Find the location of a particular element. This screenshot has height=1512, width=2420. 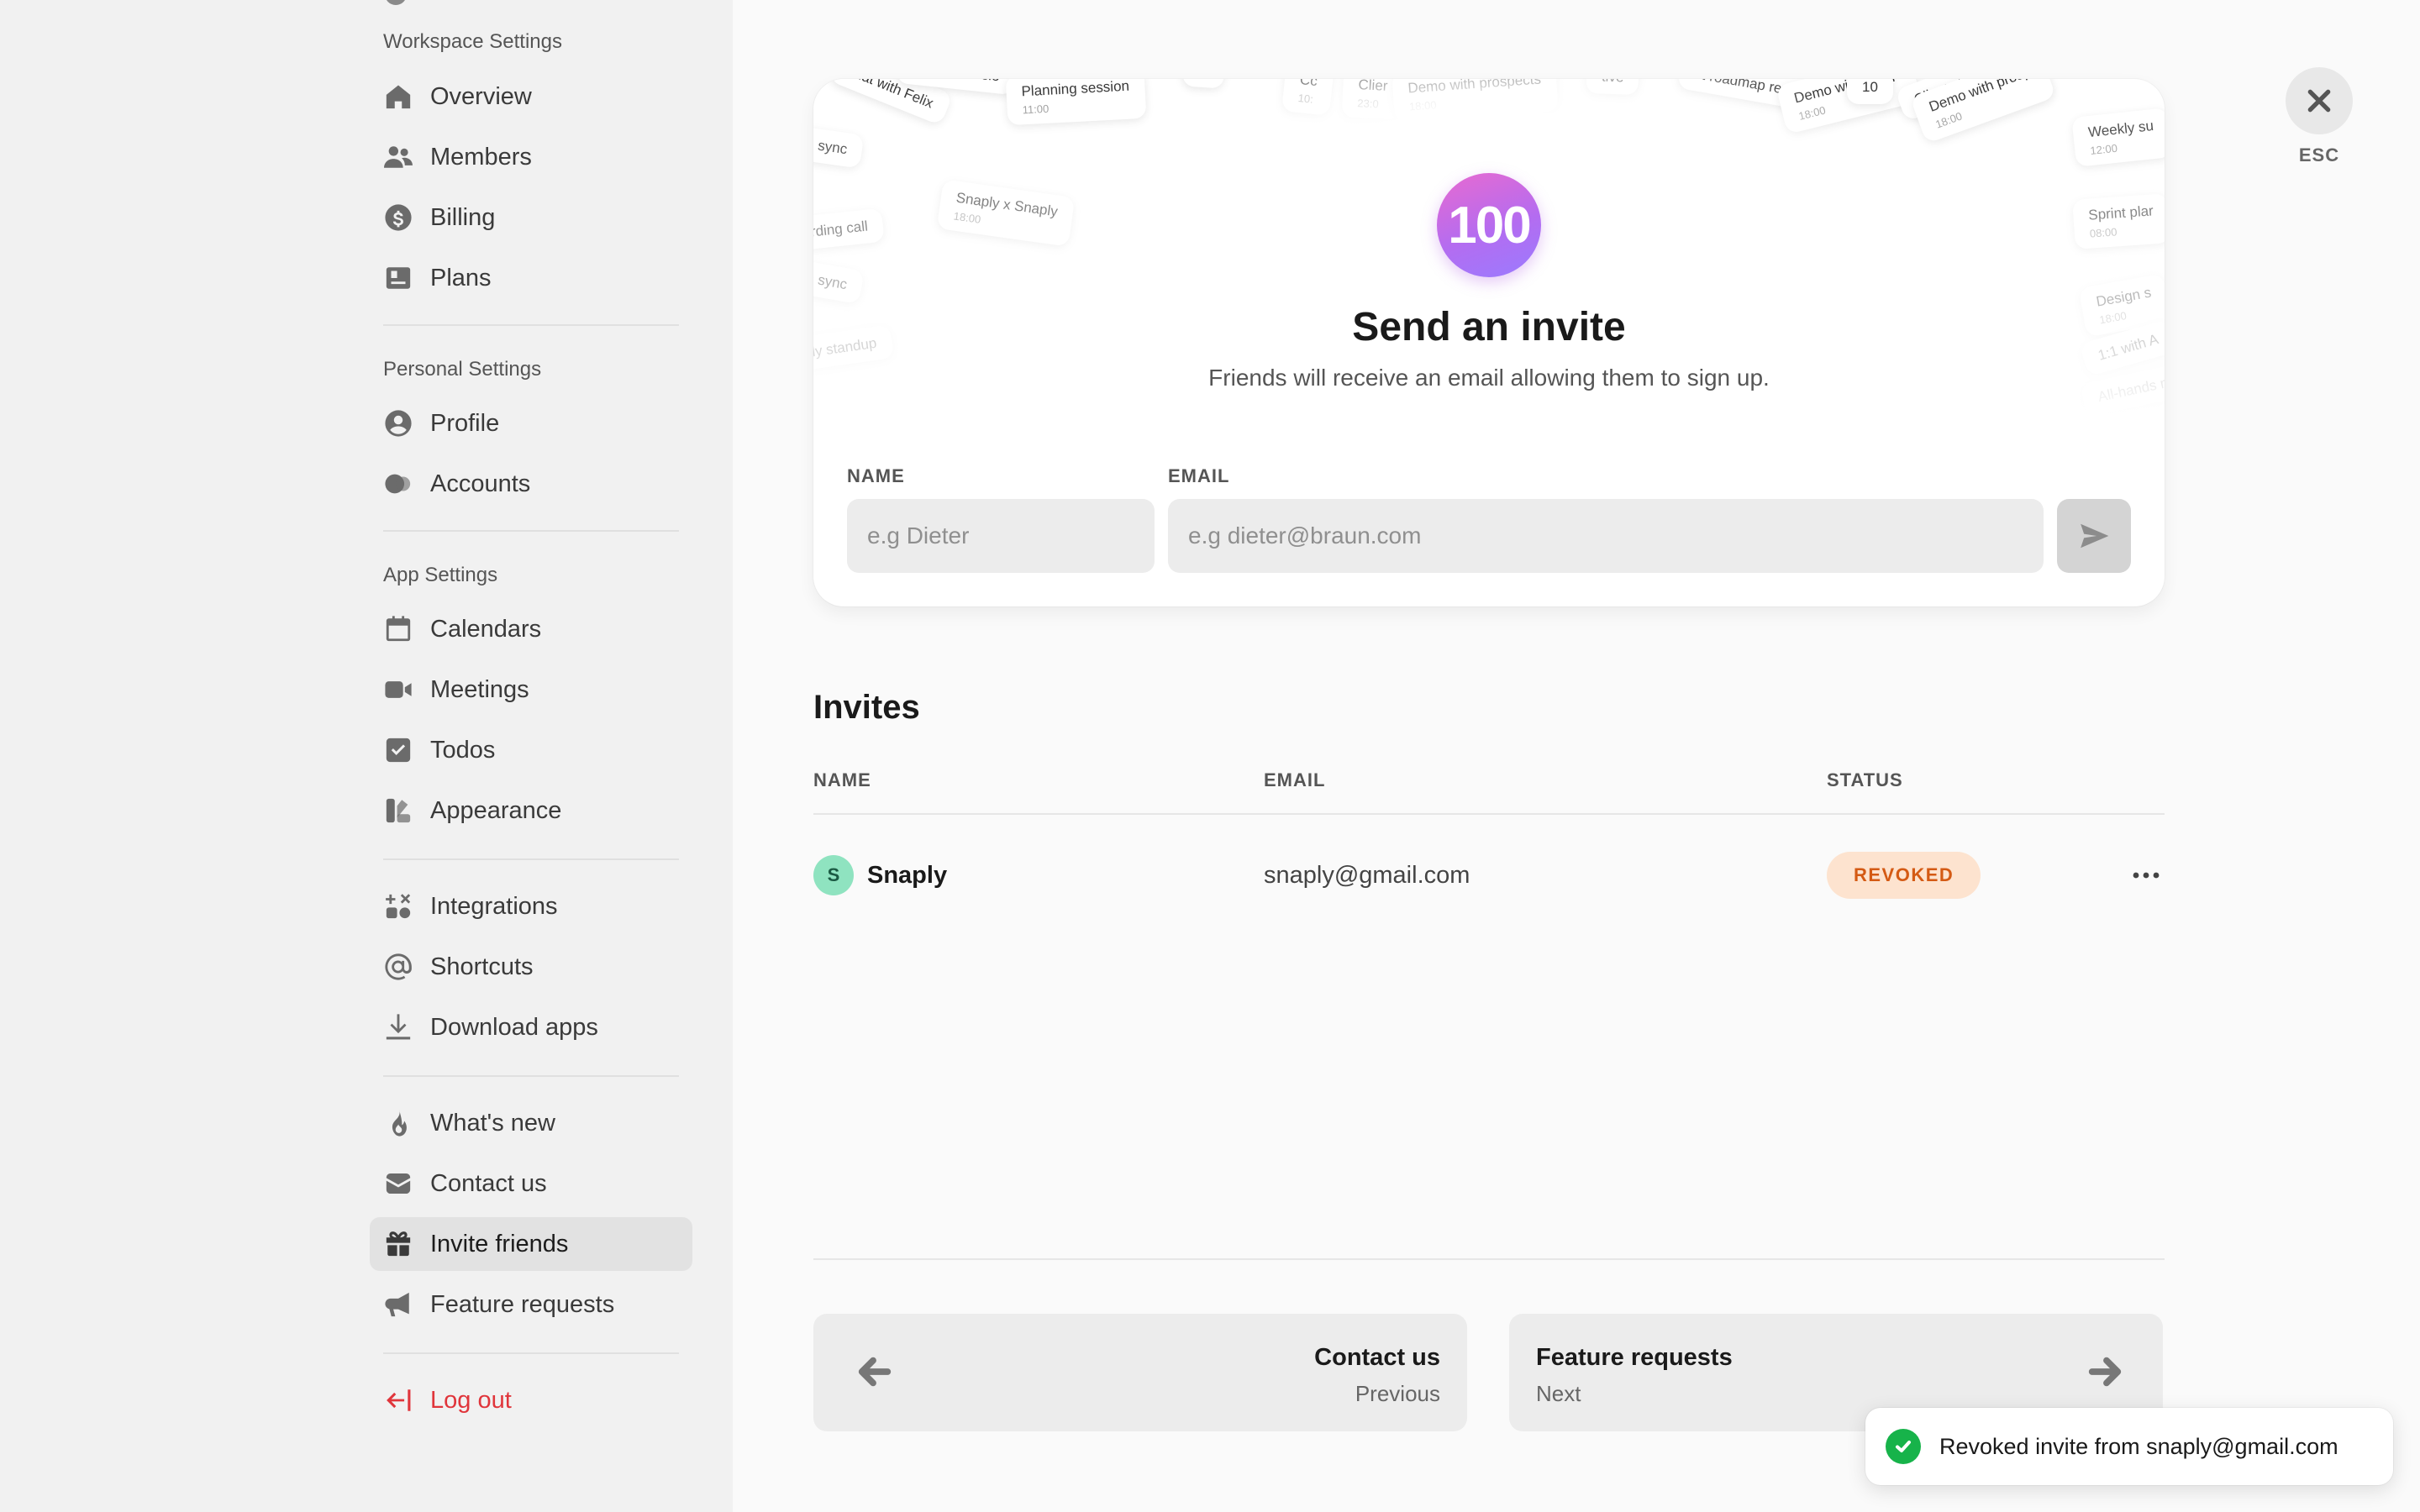

users-icon is located at coordinates (398, 157).